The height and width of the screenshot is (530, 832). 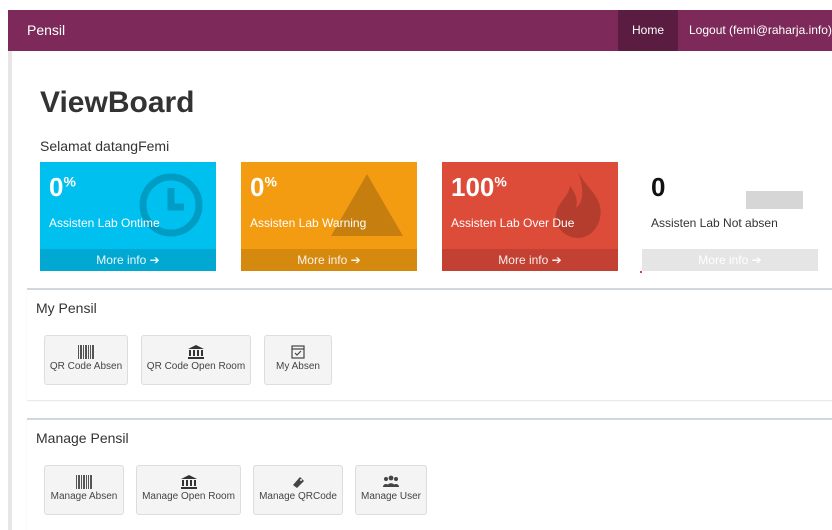 What do you see at coordinates (105, 146) in the screenshot?
I see `welcome-message: Selamat datangFemi` at bounding box center [105, 146].